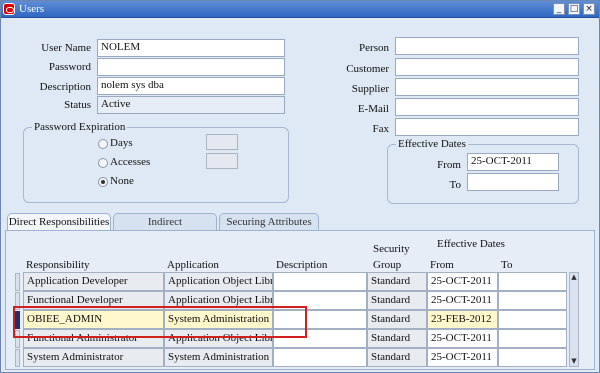 This screenshot has width=600, height=373. I want to click on accesses-radio, so click(103, 163).